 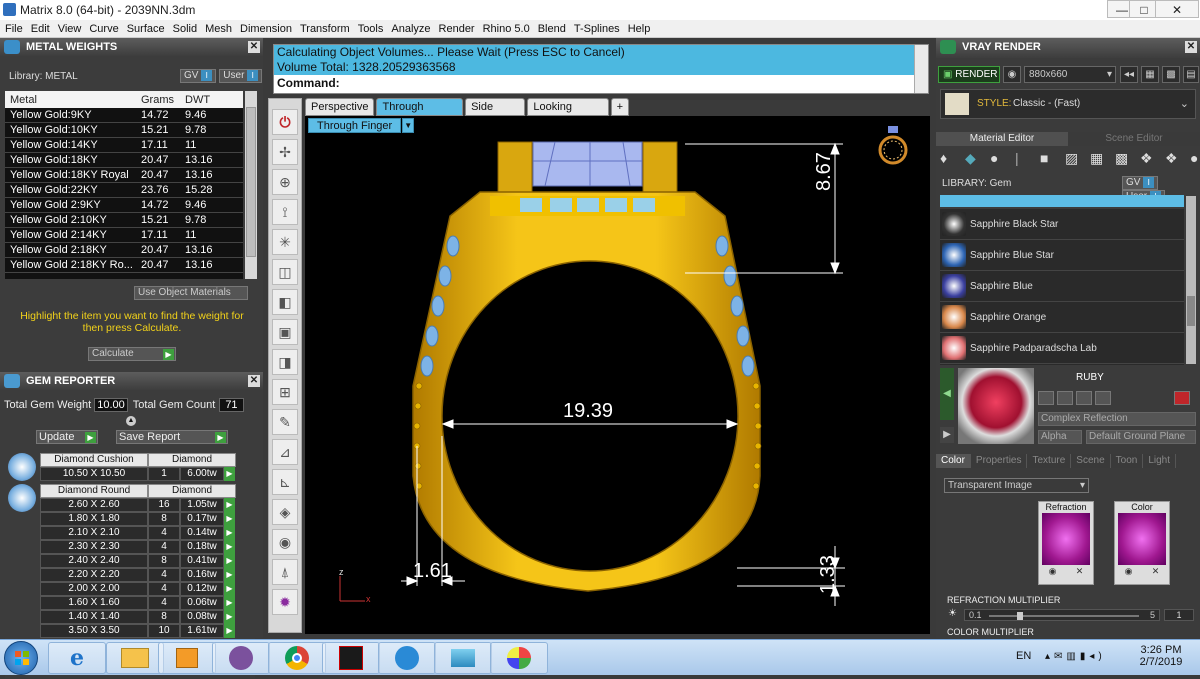 I want to click on table-row: Yellow Gold 2:18KY Ro... 20.47 13.16, so click(x=124, y=265).